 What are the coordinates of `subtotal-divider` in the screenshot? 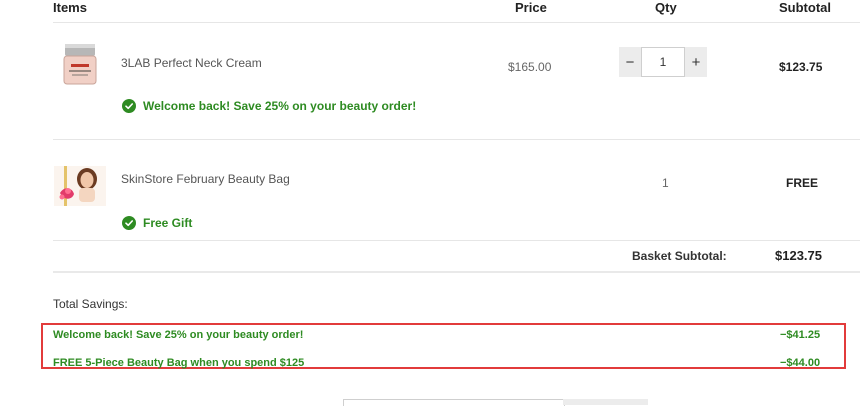 It's located at (456, 272).